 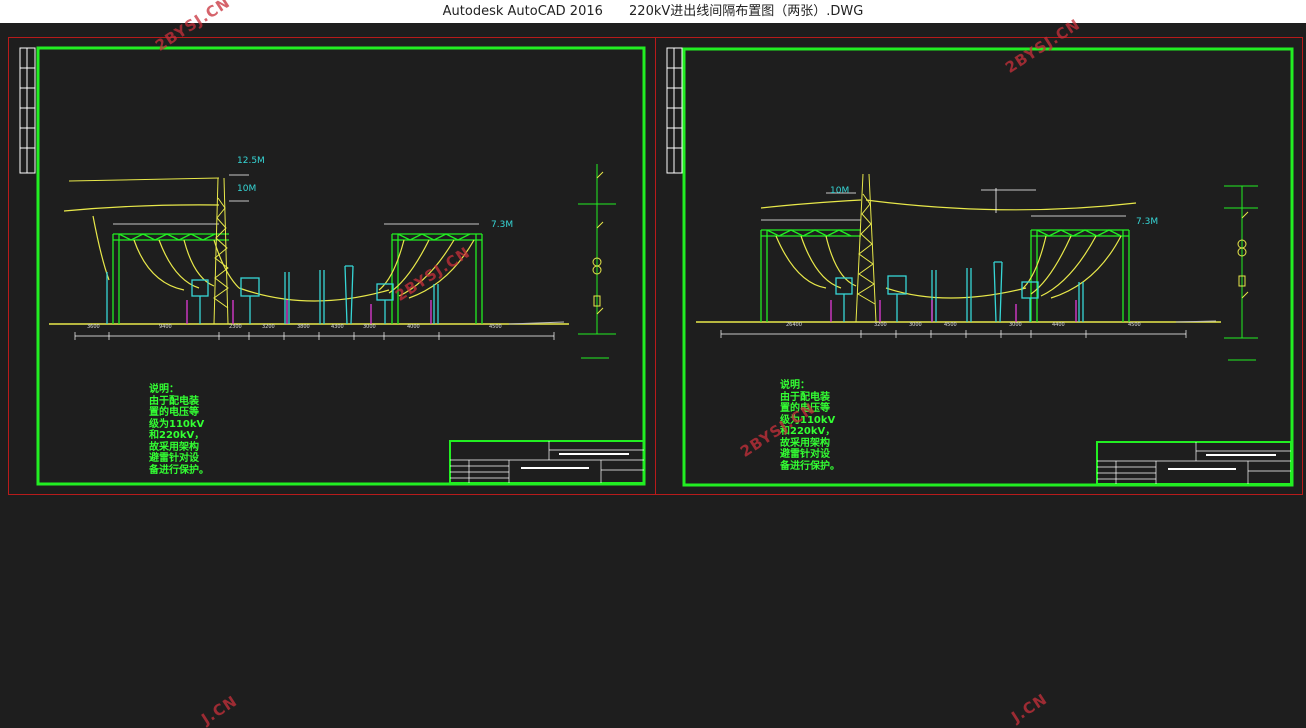 I want to click on title-block-right, so click(x=1194, y=463).